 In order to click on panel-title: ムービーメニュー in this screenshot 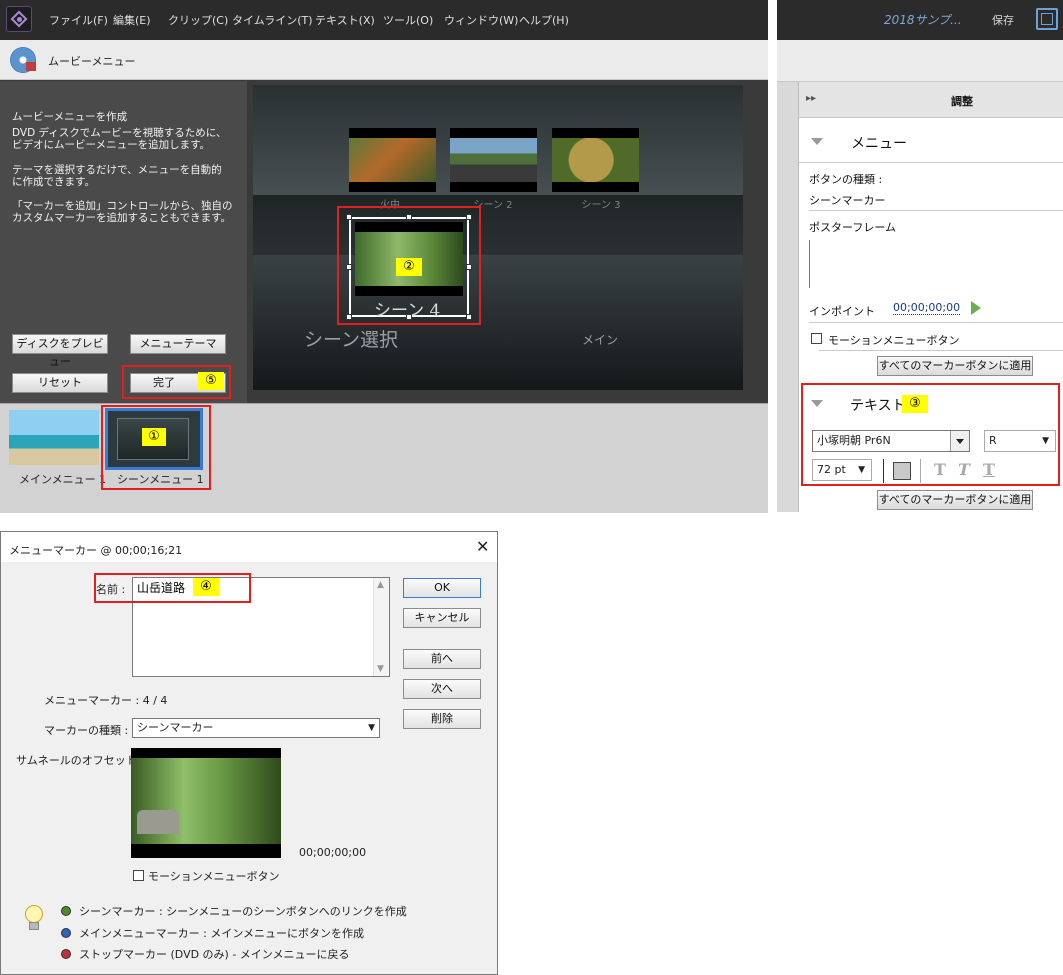, I will do `click(92, 61)`.